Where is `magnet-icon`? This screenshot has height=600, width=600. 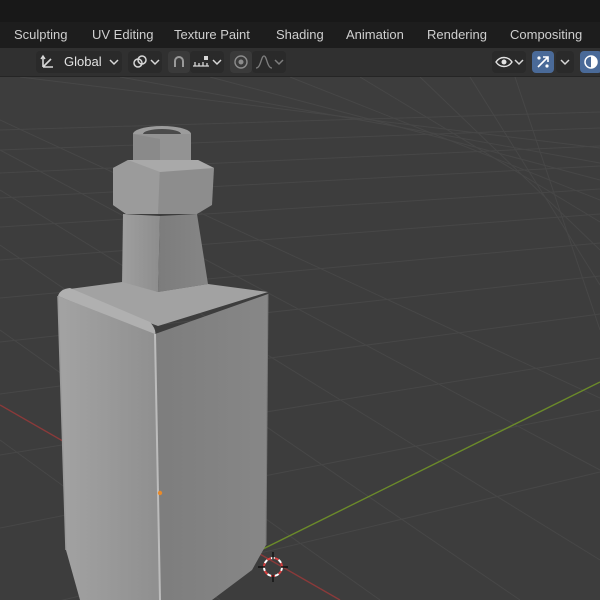 magnet-icon is located at coordinates (179, 62).